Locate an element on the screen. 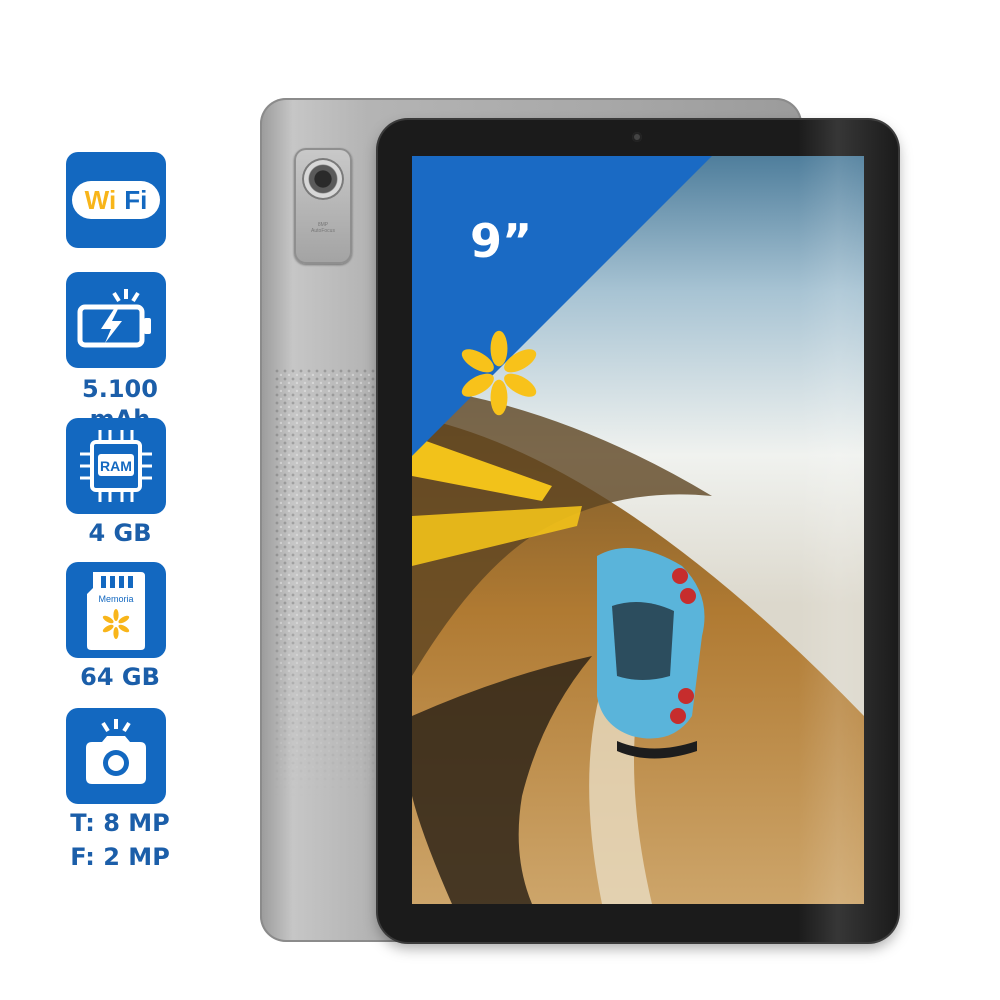 The width and height of the screenshot is (1000, 1000). ram-caption: 4 GB is located at coordinates (120, 533).